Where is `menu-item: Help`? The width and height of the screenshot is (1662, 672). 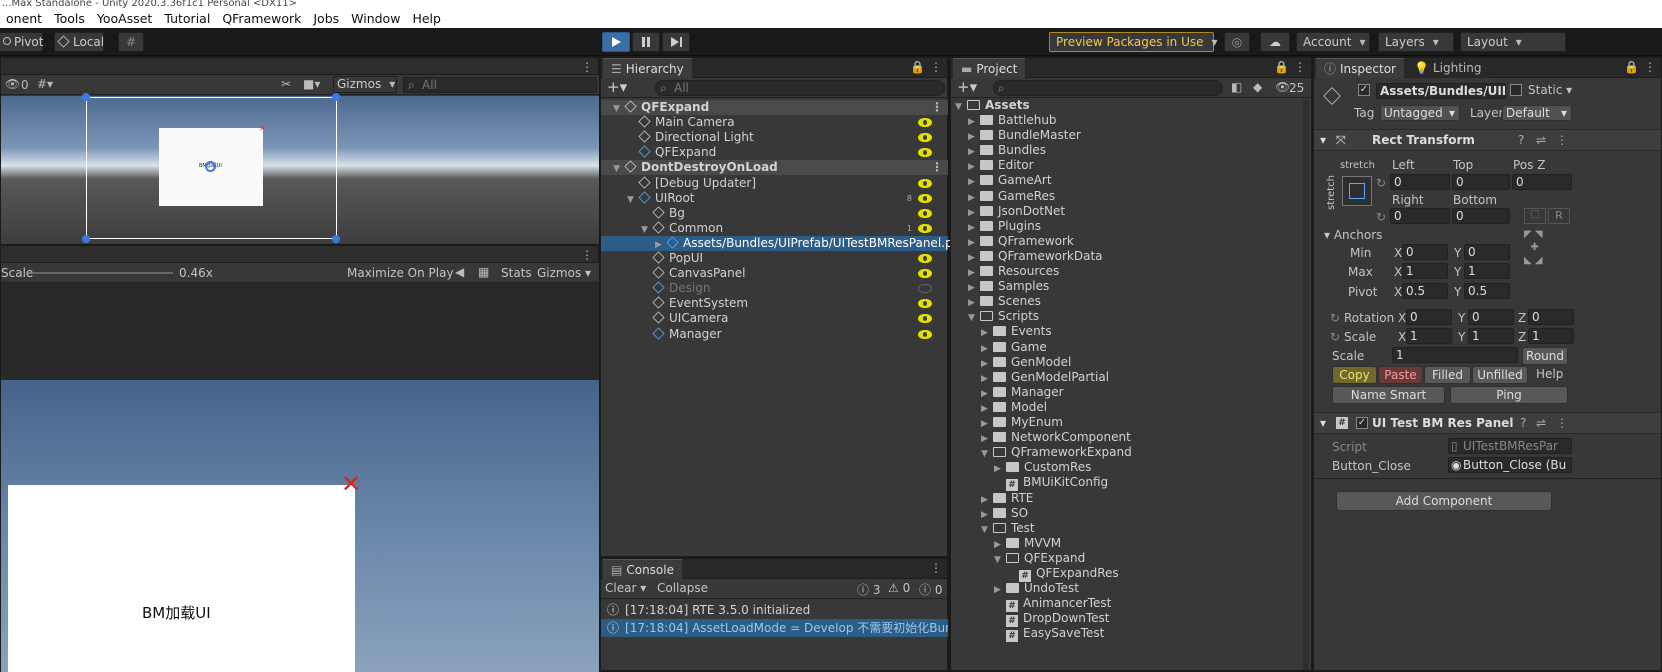 menu-item: Help is located at coordinates (426, 18).